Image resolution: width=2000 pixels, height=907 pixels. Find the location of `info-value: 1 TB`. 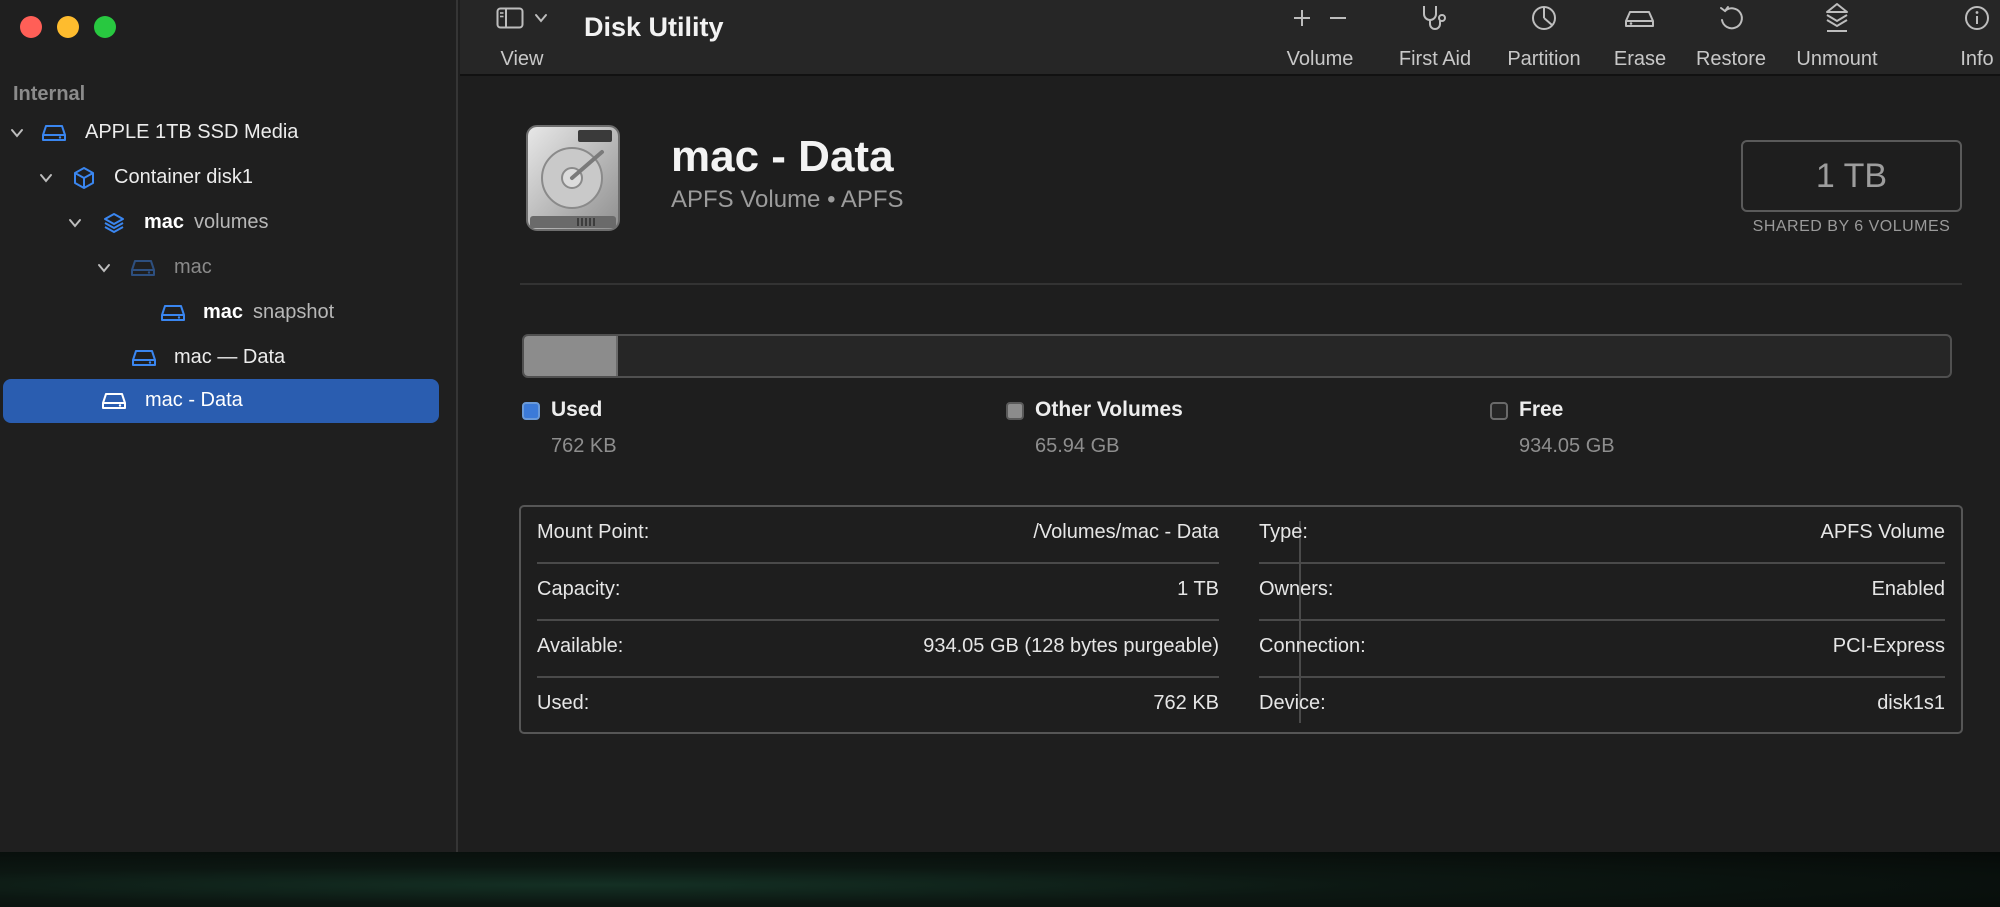

info-value: 1 TB is located at coordinates (1198, 589).